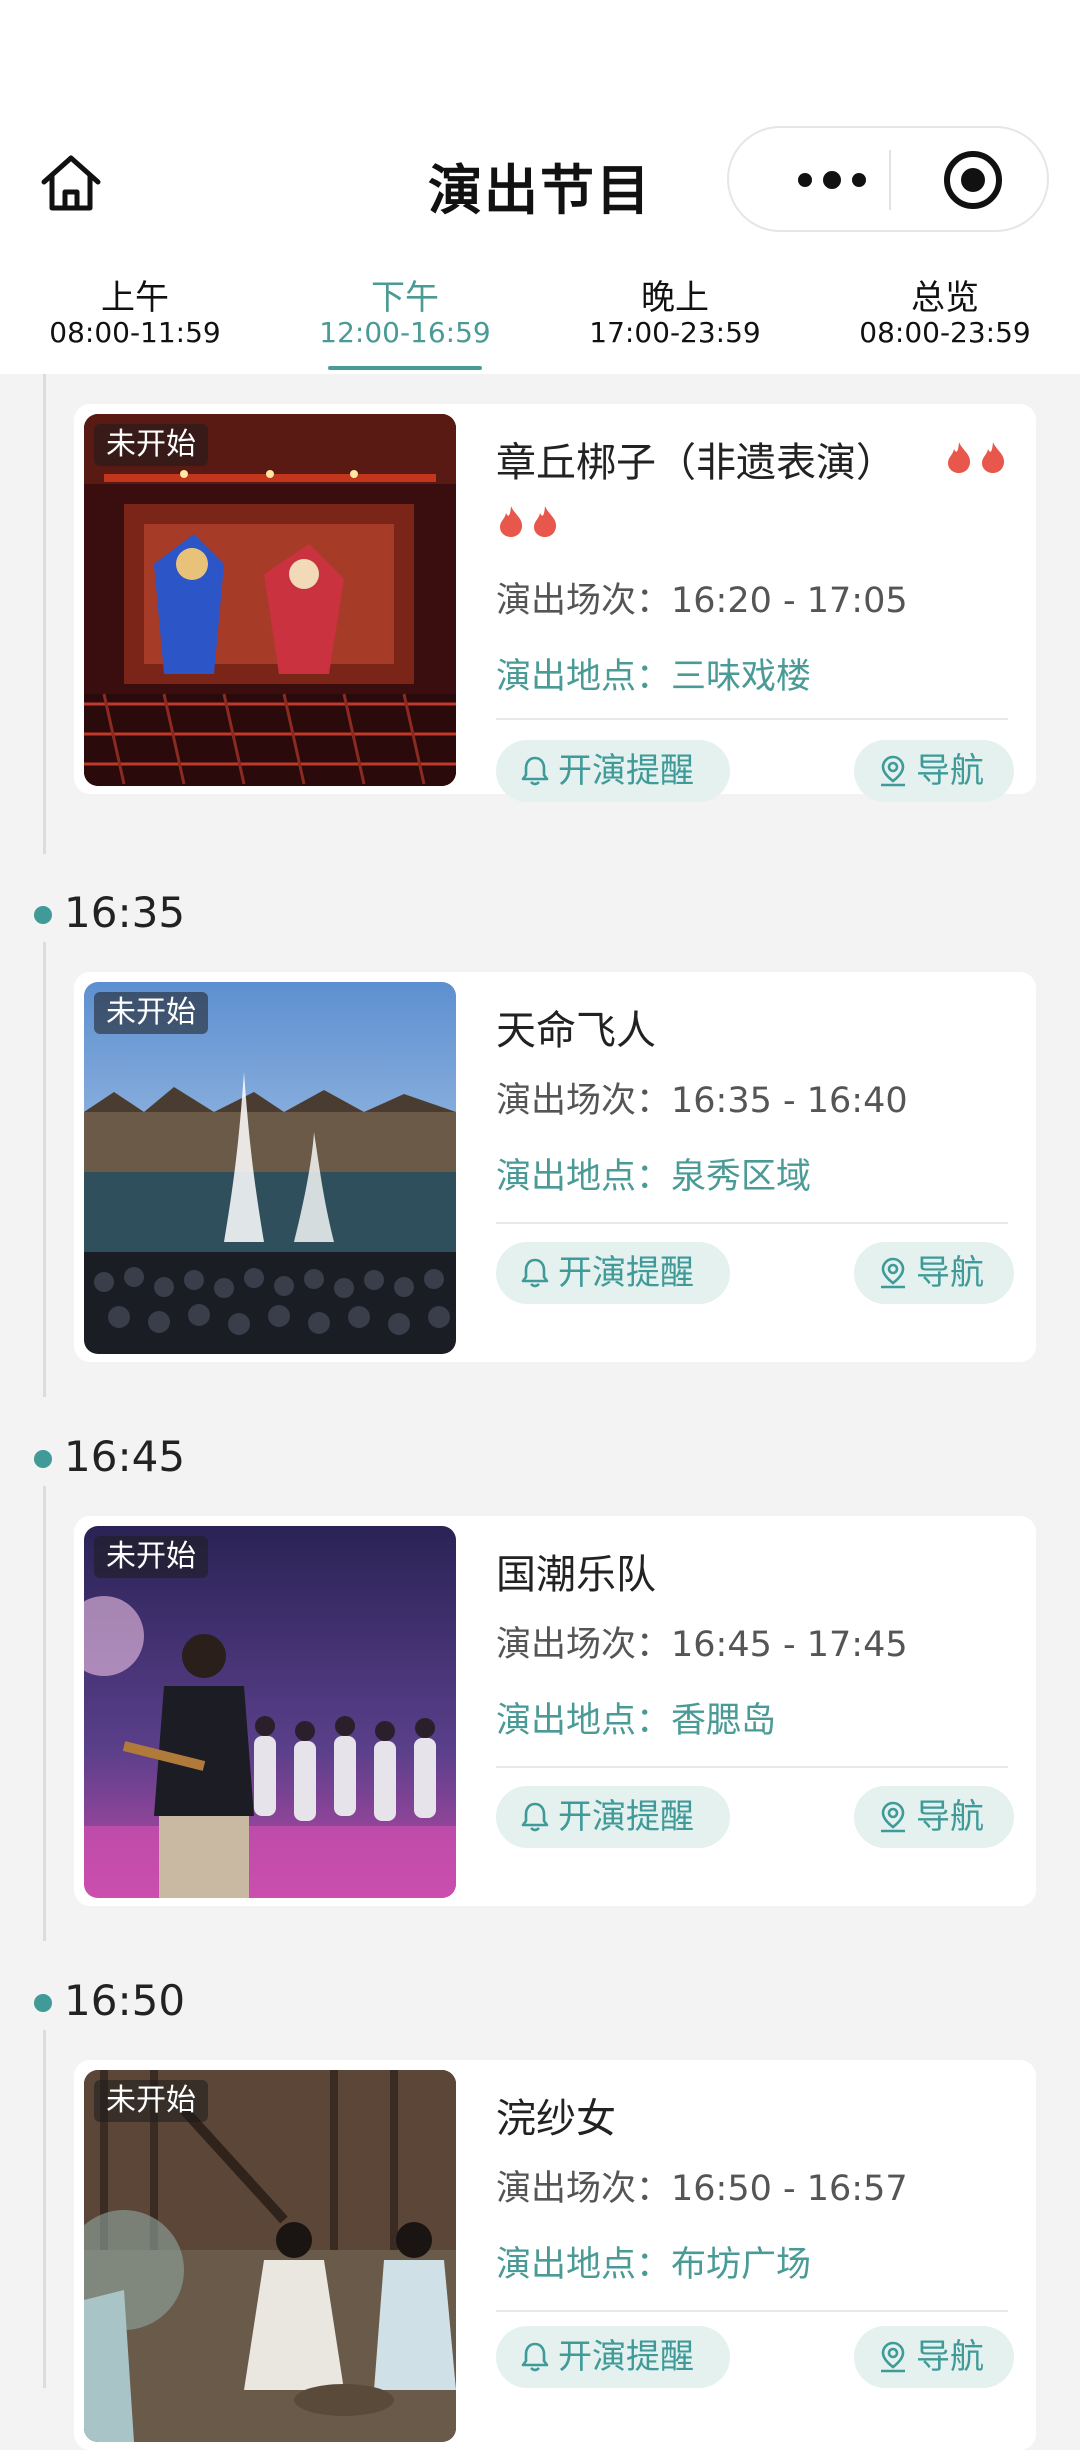 This screenshot has height=2450, width=1080. I want to click on show-venue: 演出地点：香腮岛, so click(636, 1717).